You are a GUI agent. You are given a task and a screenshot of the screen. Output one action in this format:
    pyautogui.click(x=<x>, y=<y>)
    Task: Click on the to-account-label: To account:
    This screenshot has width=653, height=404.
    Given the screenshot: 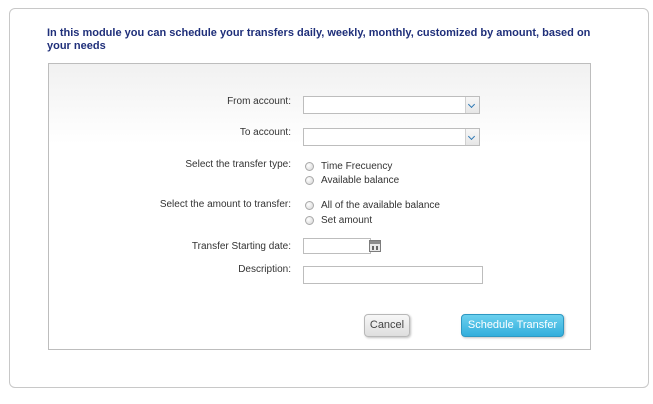 What is the action you would take?
    pyautogui.click(x=265, y=132)
    